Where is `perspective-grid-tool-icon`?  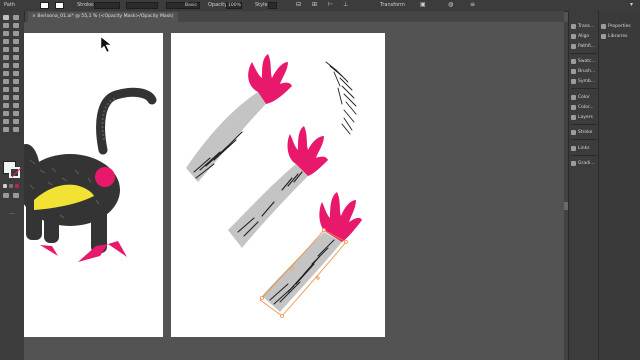 perspective-grid-tool-icon is located at coordinates (6, 89).